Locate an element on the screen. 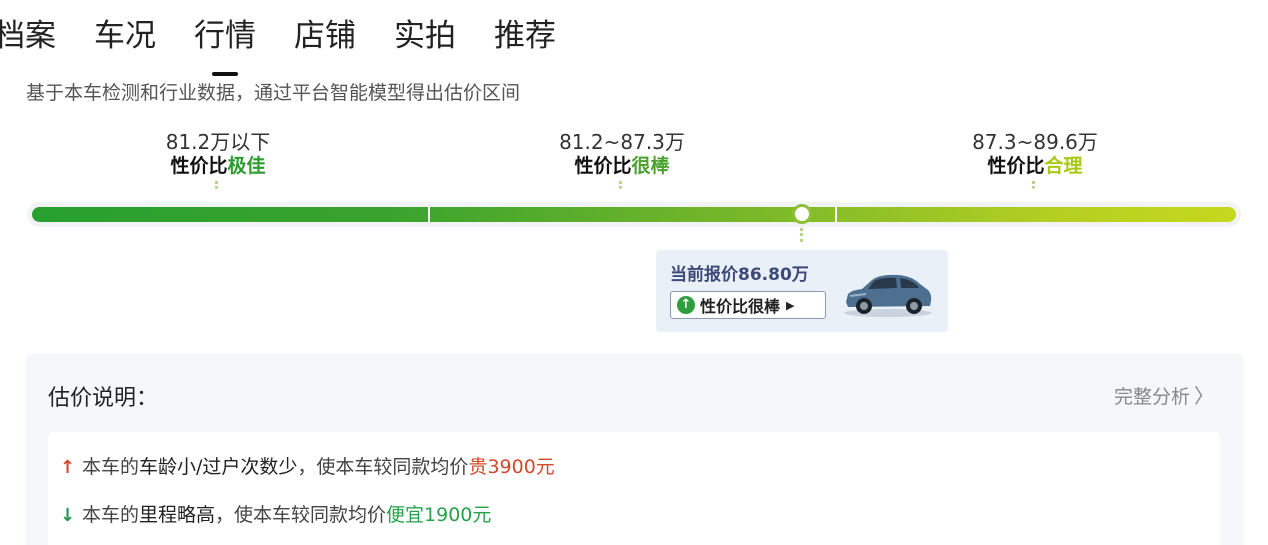 This screenshot has height=545, width=1268. up-arrow-circle-icon: ↑ is located at coordinates (686, 305).